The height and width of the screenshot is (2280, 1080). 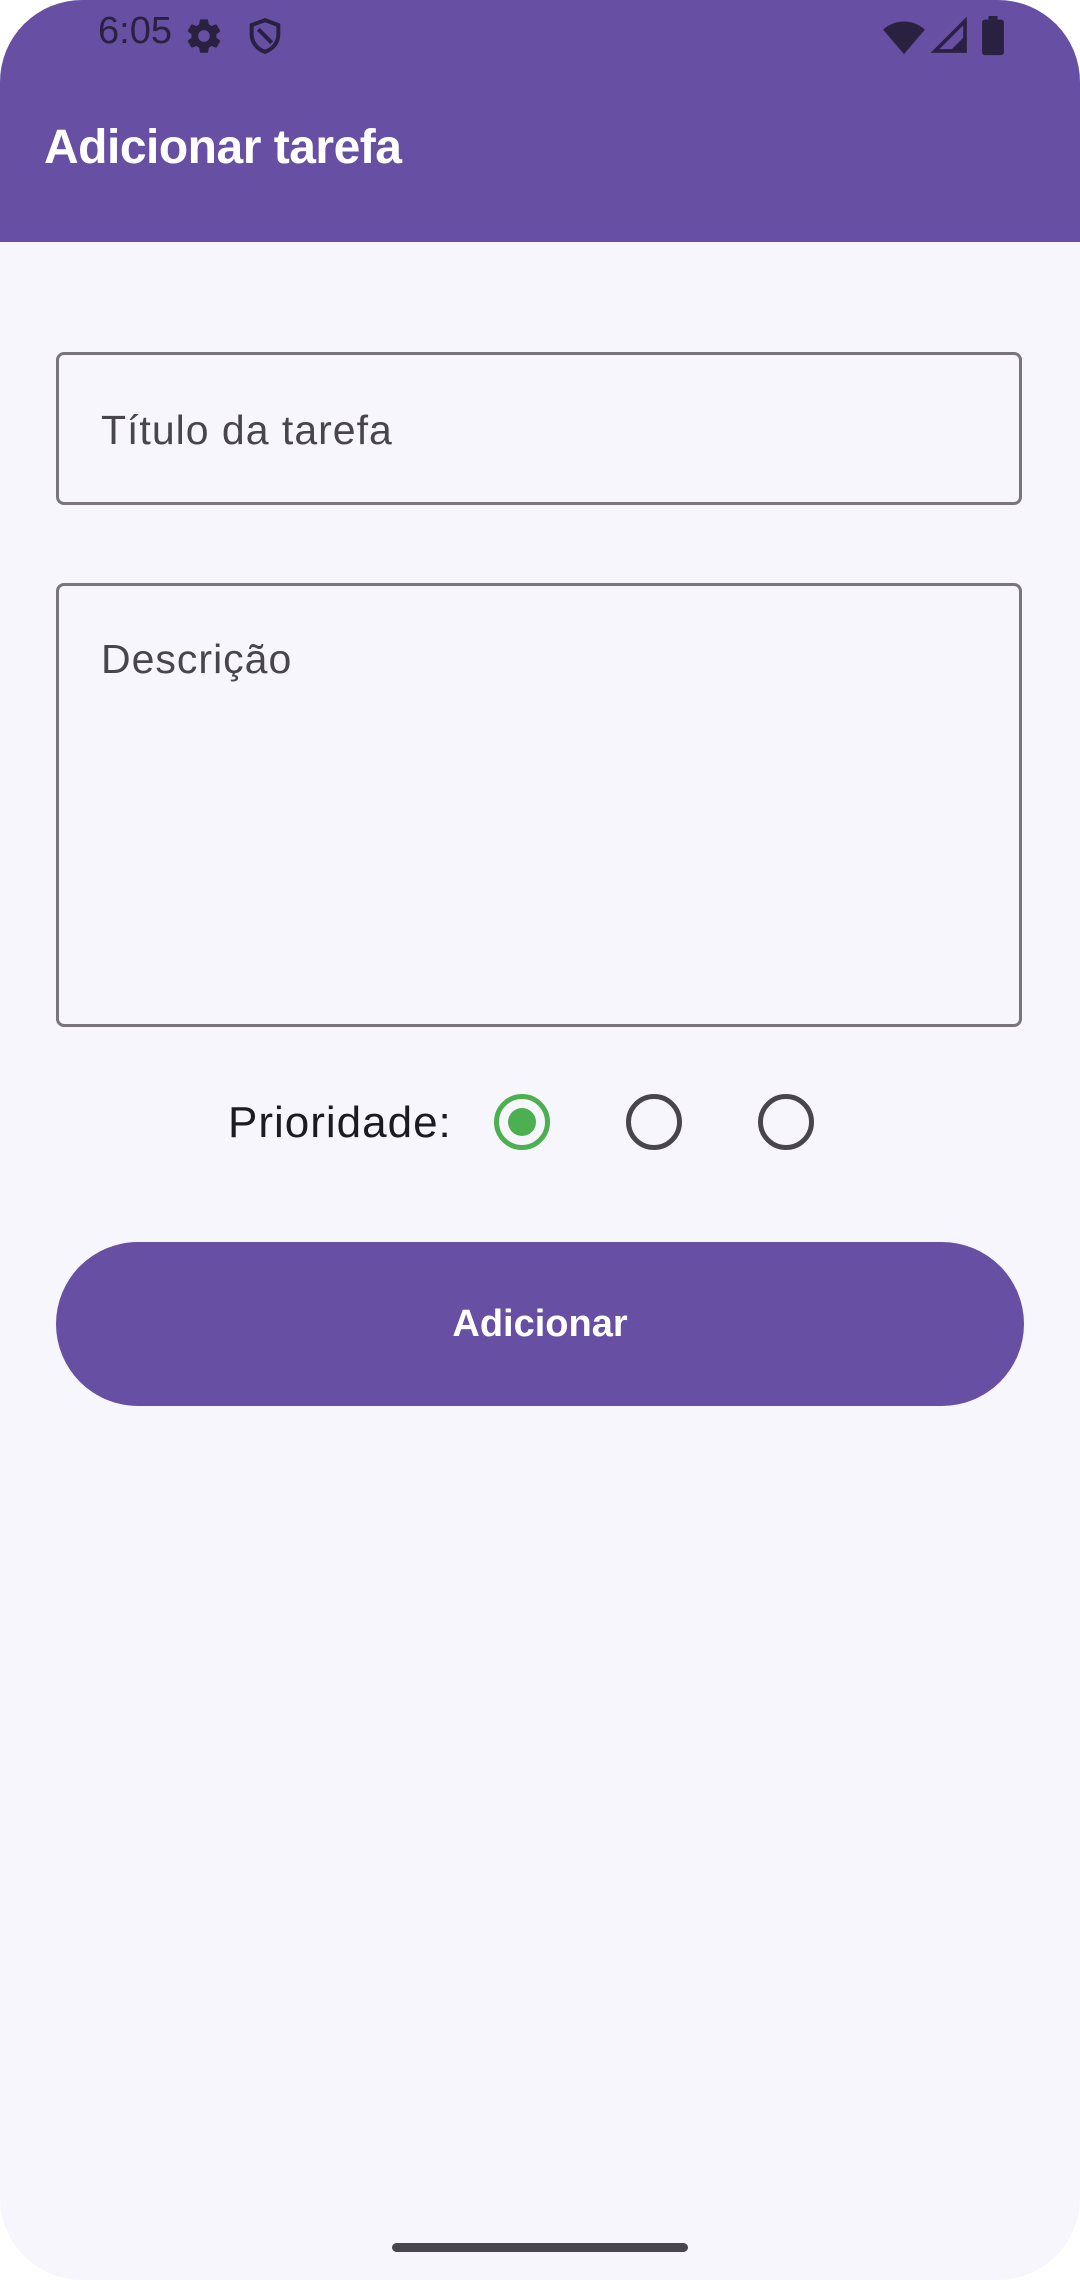 I want to click on gesture-nav-handle, so click(x=540, y=2247).